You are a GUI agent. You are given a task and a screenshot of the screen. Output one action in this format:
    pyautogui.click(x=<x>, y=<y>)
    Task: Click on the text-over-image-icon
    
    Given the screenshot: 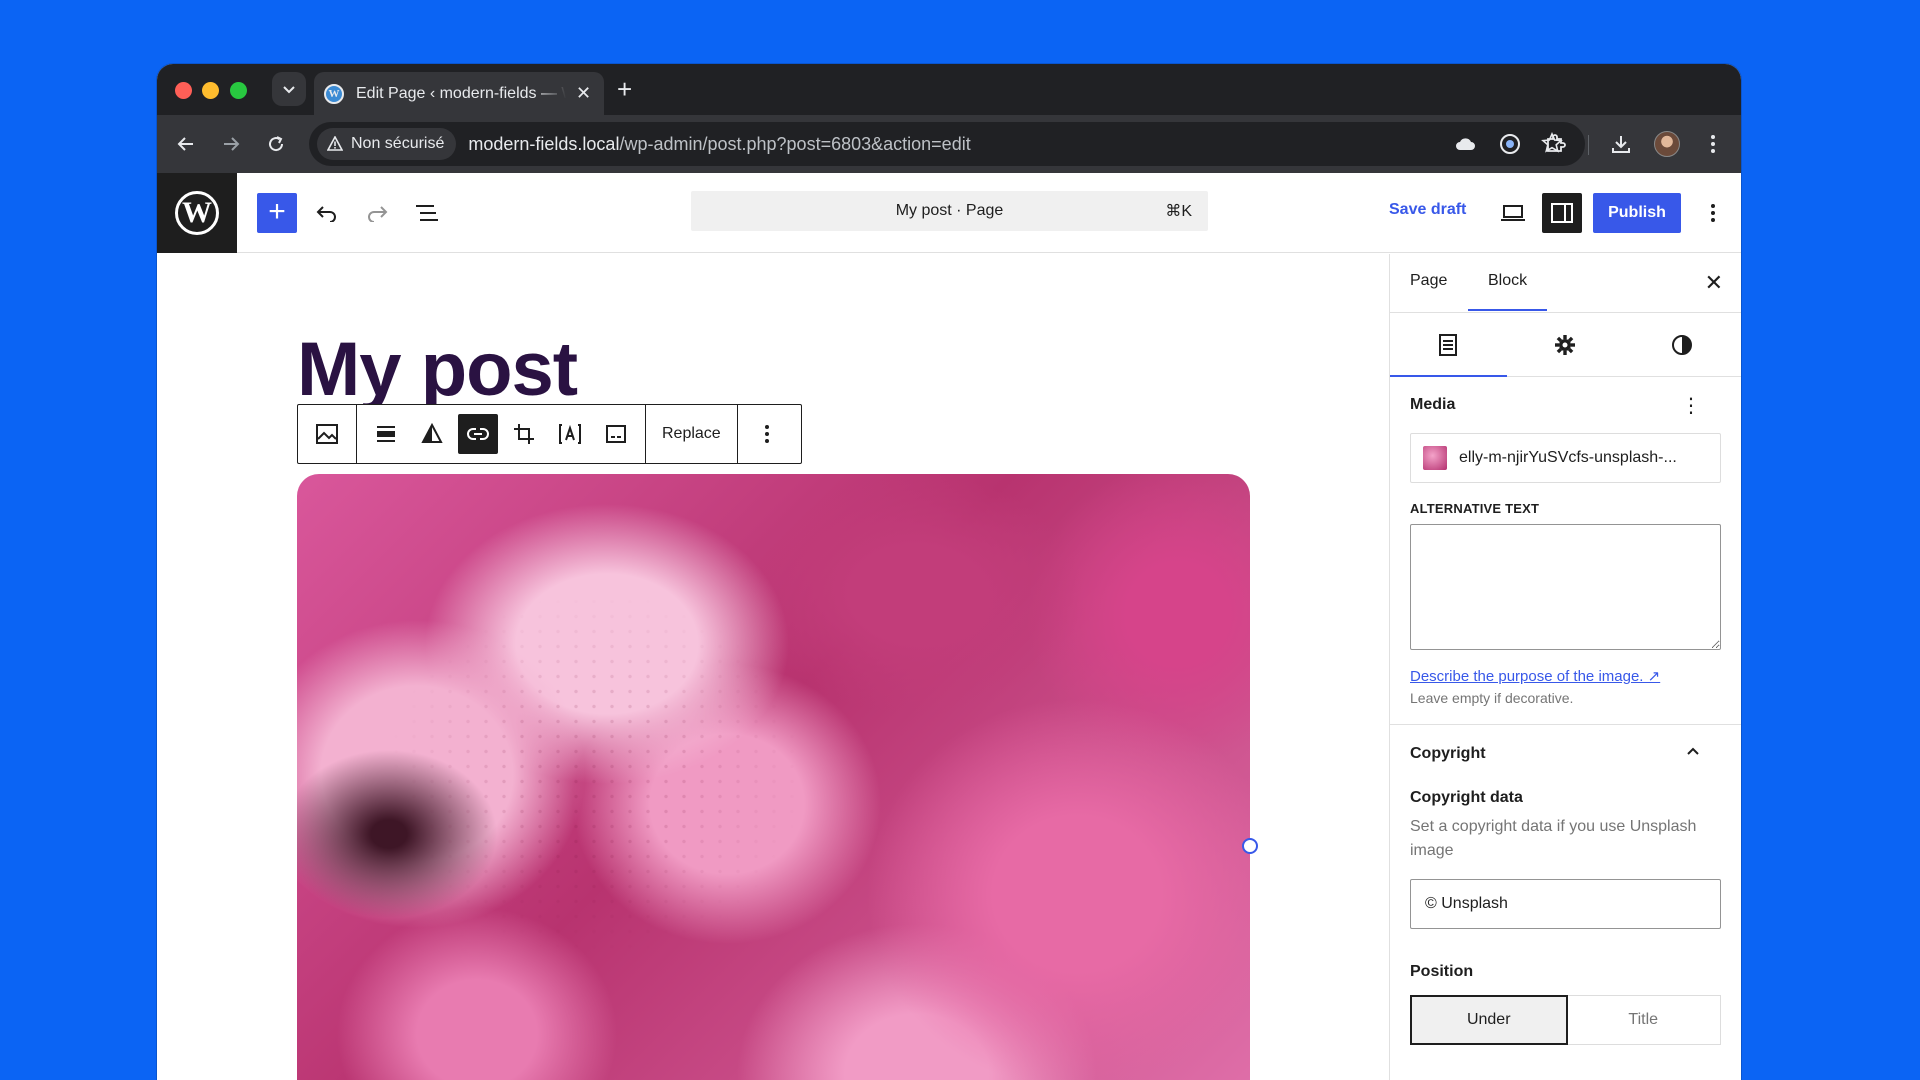 What is the action you would take?
    pyautogui.click(x=570, y=434)
    